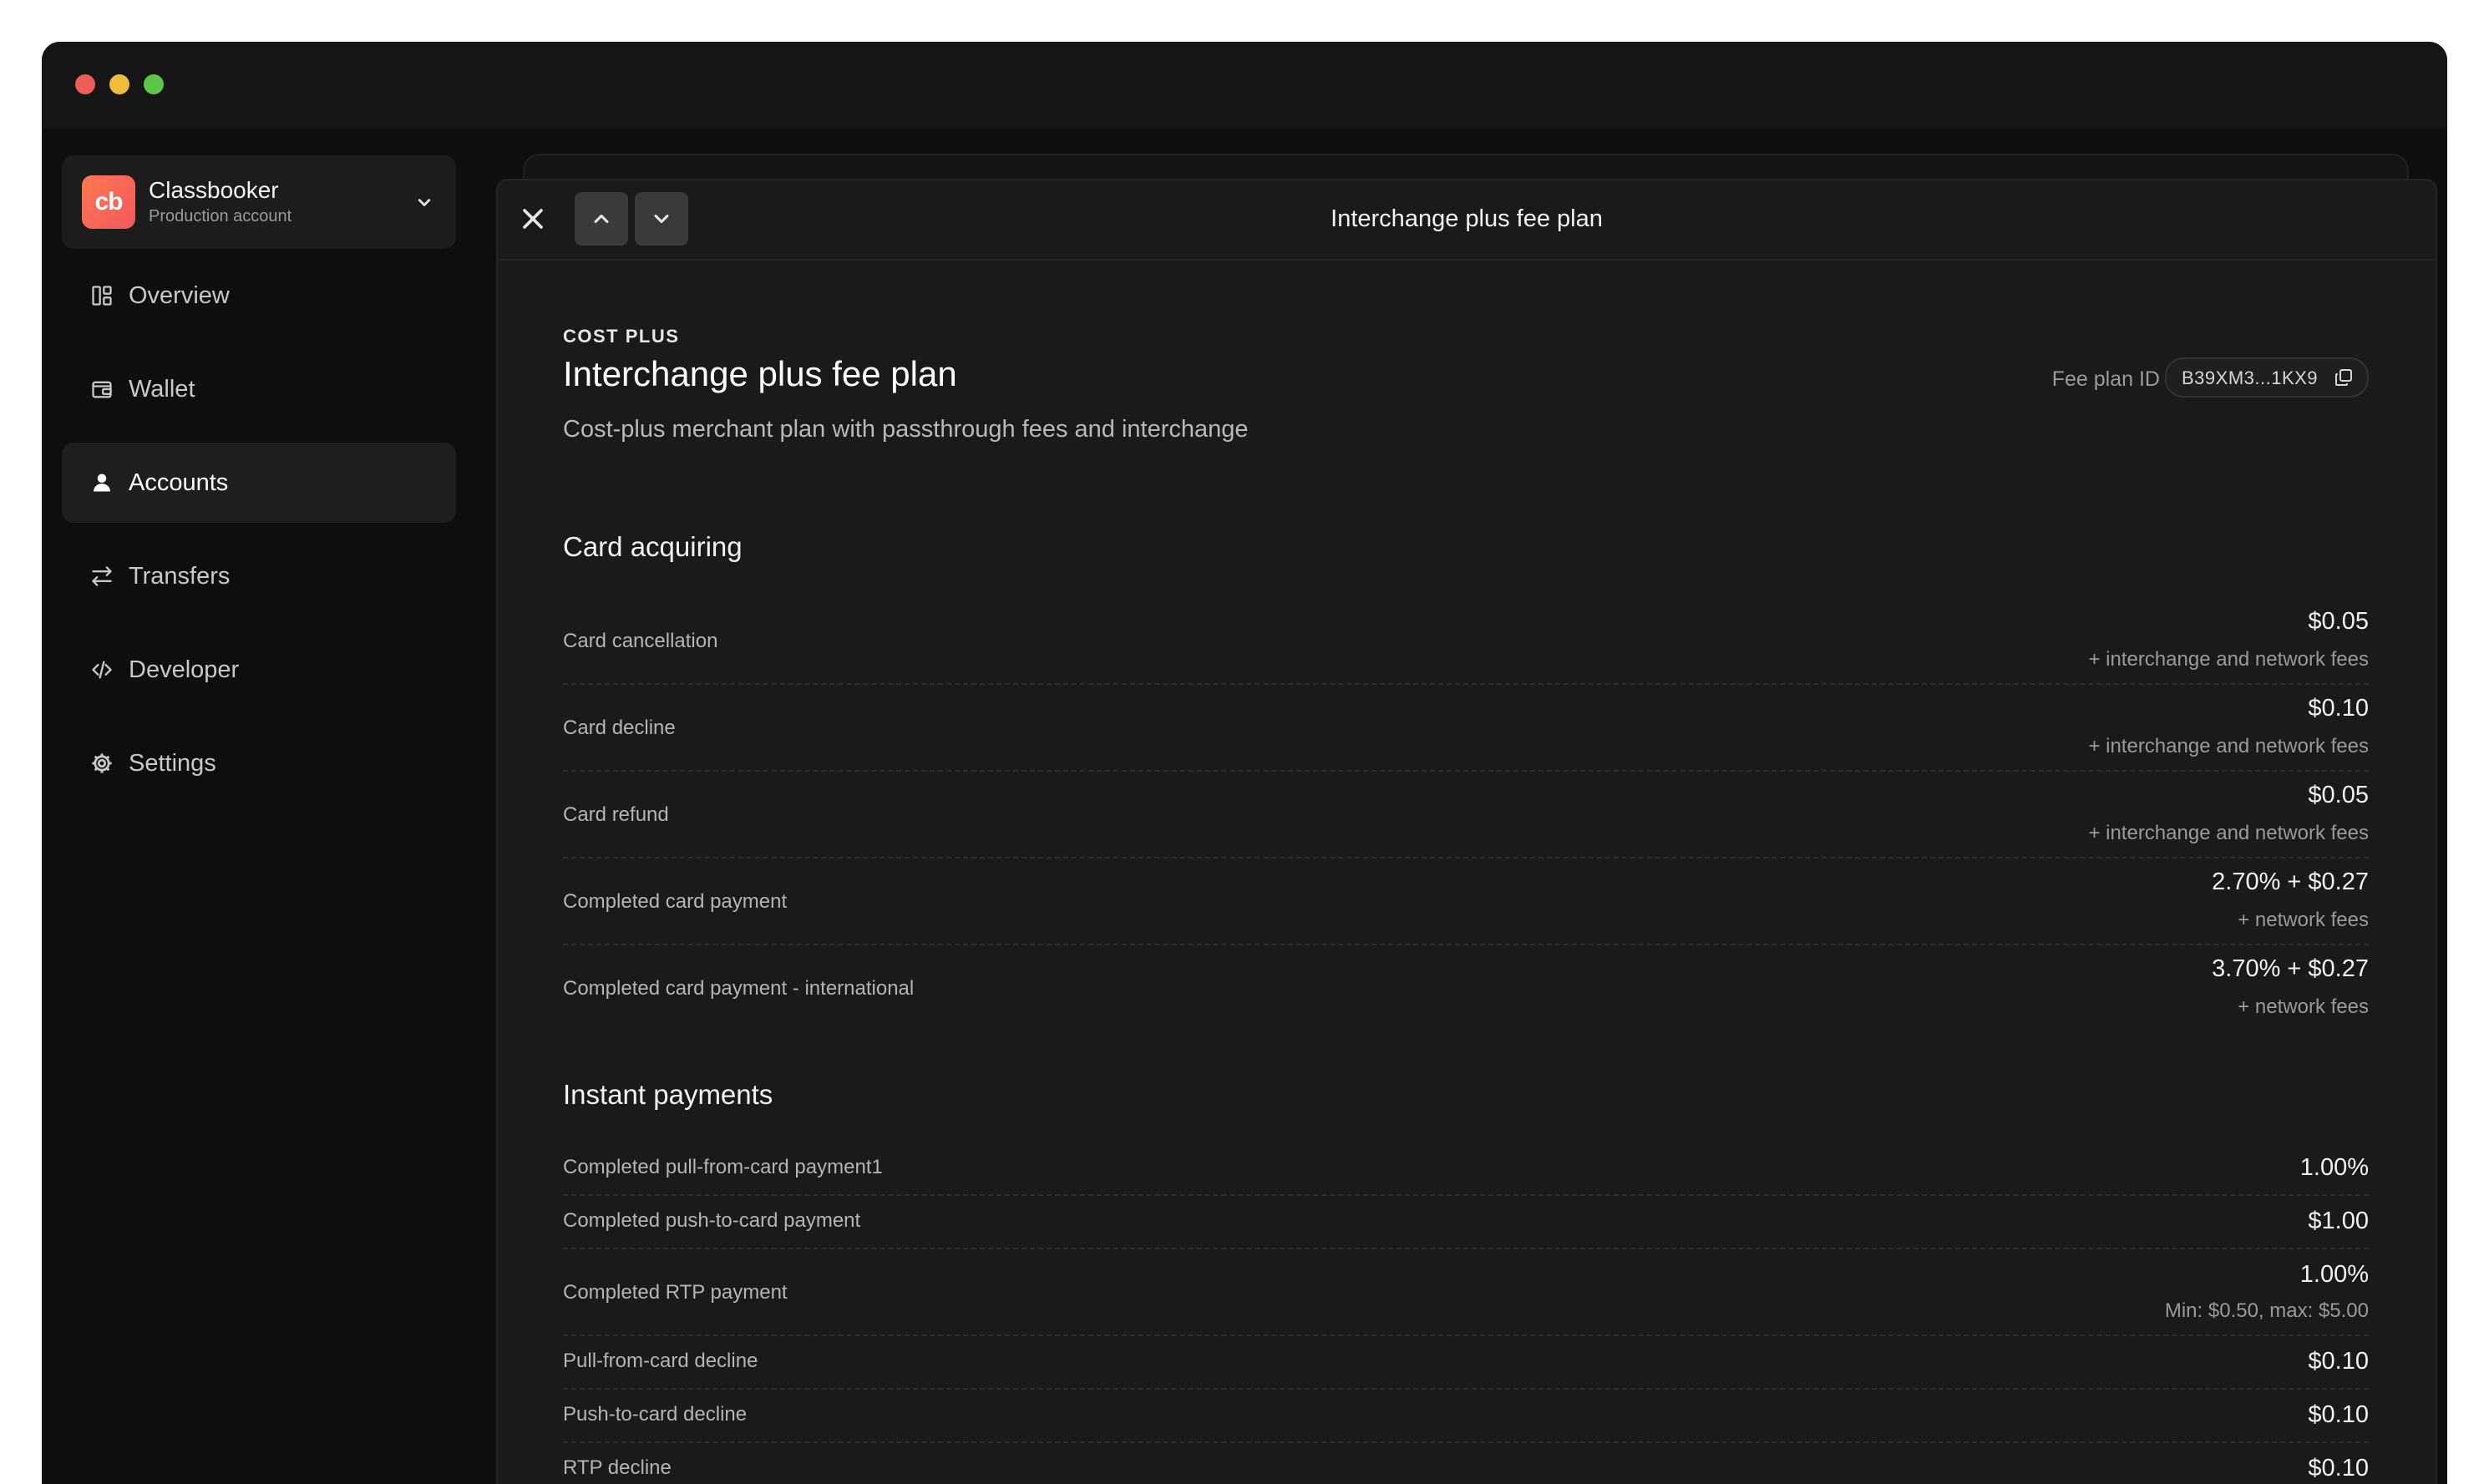 The image size is (2489, 1484). I want to click on section-title-card-acquiring: Card acquiring, so click(653, 546).